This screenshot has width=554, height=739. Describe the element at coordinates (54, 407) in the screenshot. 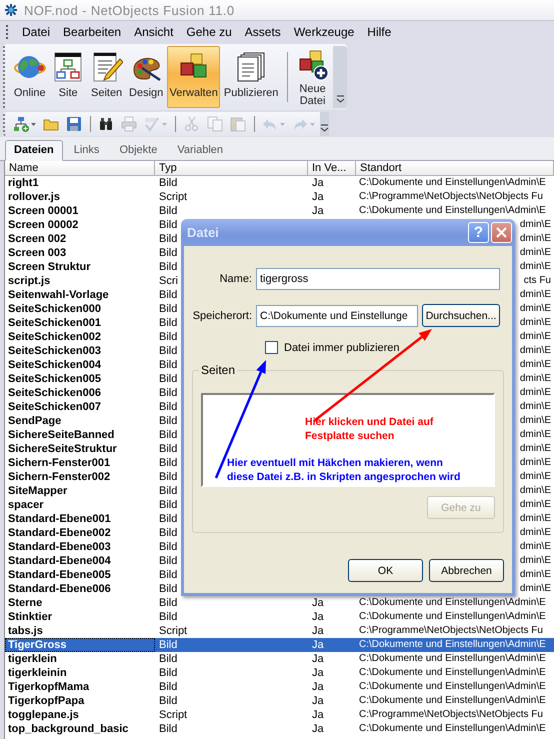

I see `table-cell: SeiteSchicken007` at that location.